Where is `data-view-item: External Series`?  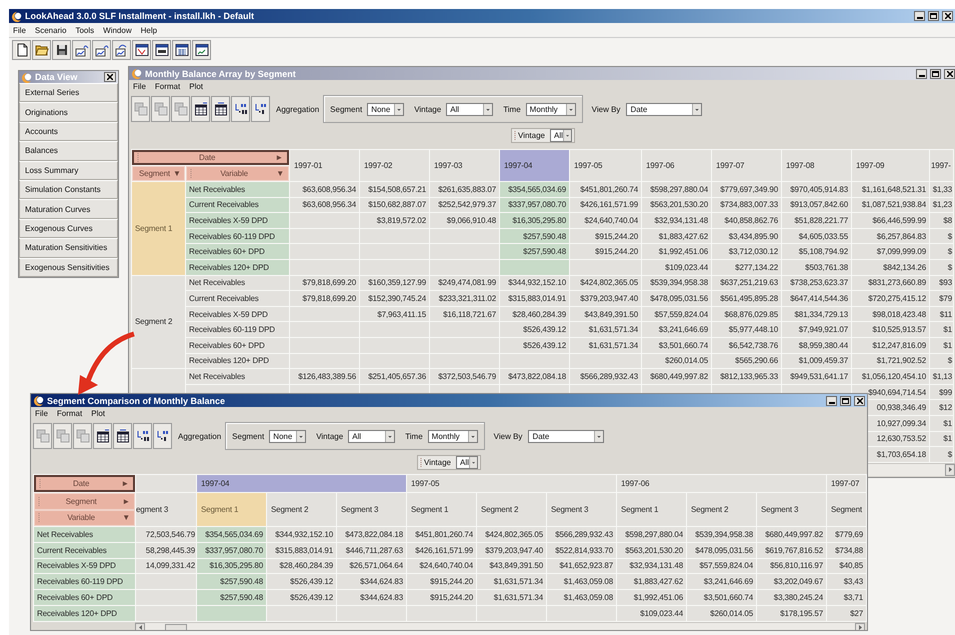 data-view-item: External Series is located at coordinates (68, 92).